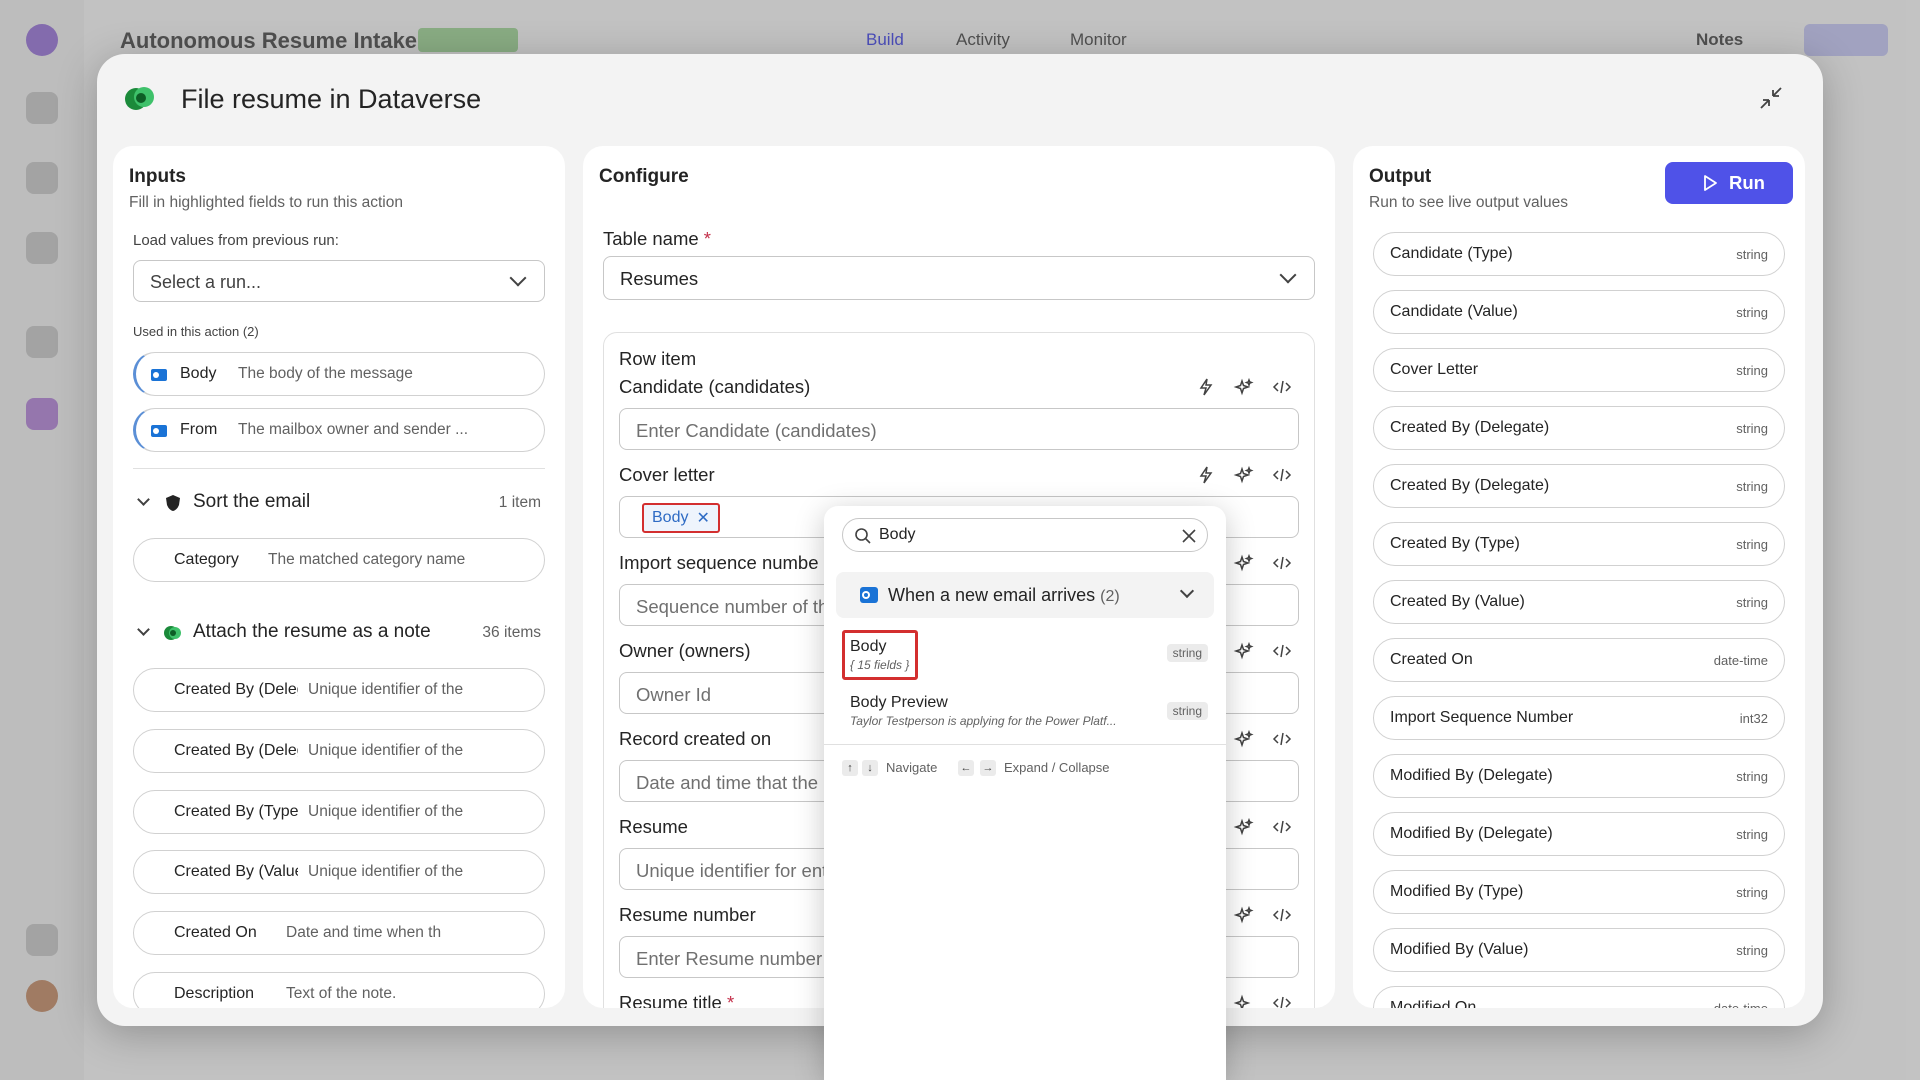  What do you see at coordinates (173, 503) in the screenshot?
I see `shield-icon` at bounding box center [173, 503].